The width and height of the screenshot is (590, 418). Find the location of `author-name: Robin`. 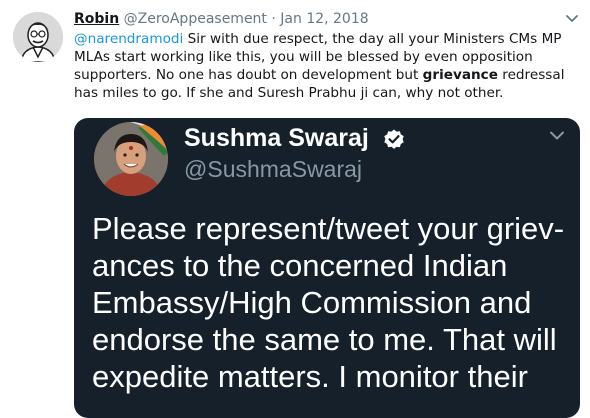

author-name: Robin is located at coordinates (96, 19).